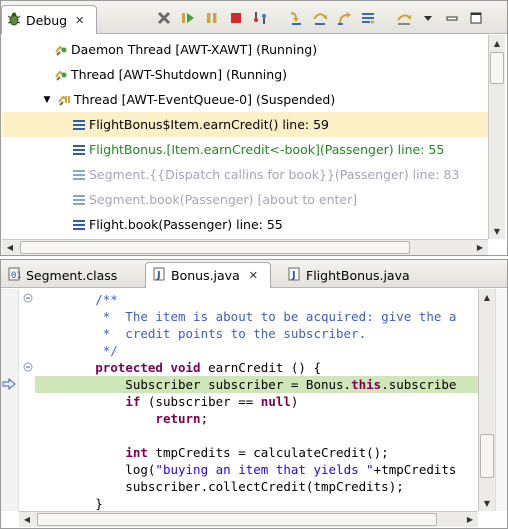 The height and width of the screenshot is (529, 508). I want to click on tab-label: Segment.class, so click(72, 275).